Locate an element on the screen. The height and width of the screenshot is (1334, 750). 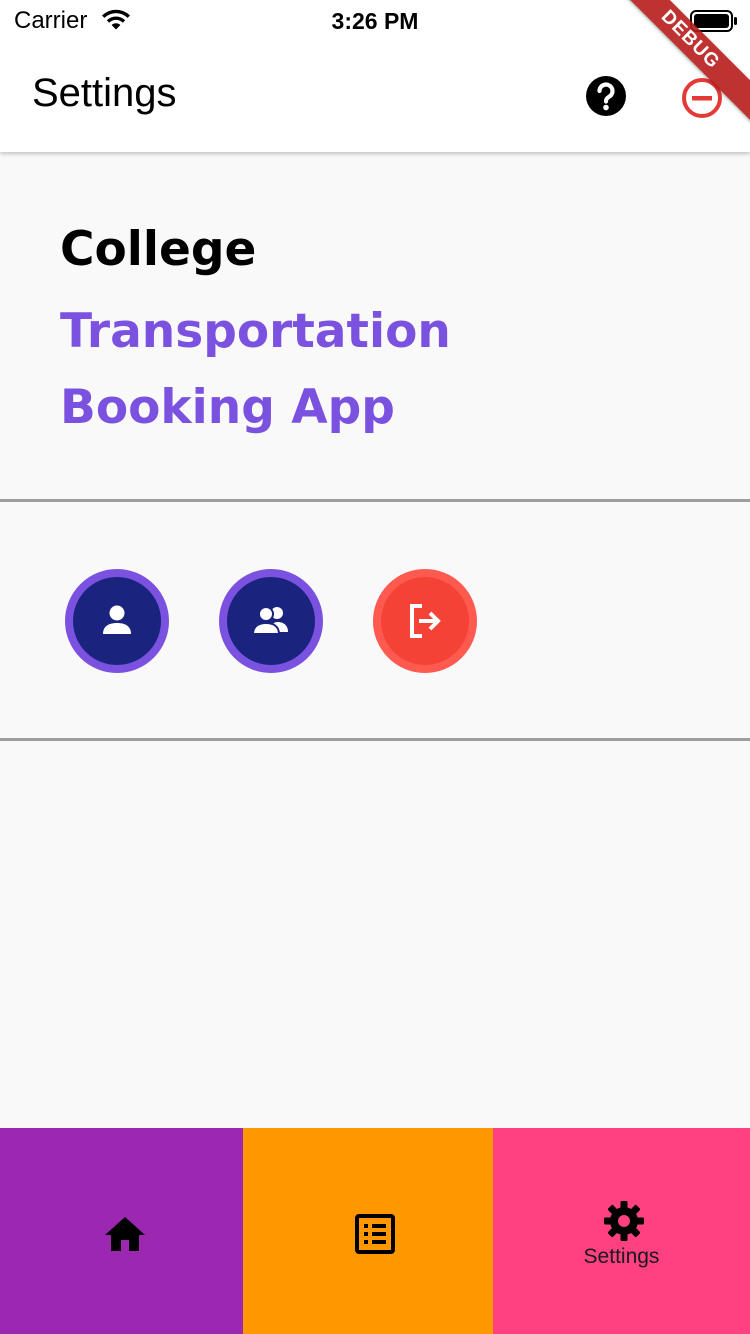
exit-icon is located at coordinates (425, 621).